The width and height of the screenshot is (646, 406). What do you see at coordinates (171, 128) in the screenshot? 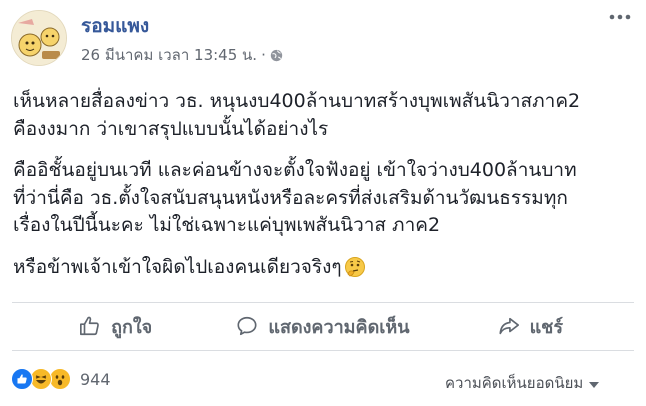
I see `post-line: คืองงมาก ว่าเขาสรุปแบบนั้นได้อย่างไร` at bounding box center [171, 128].